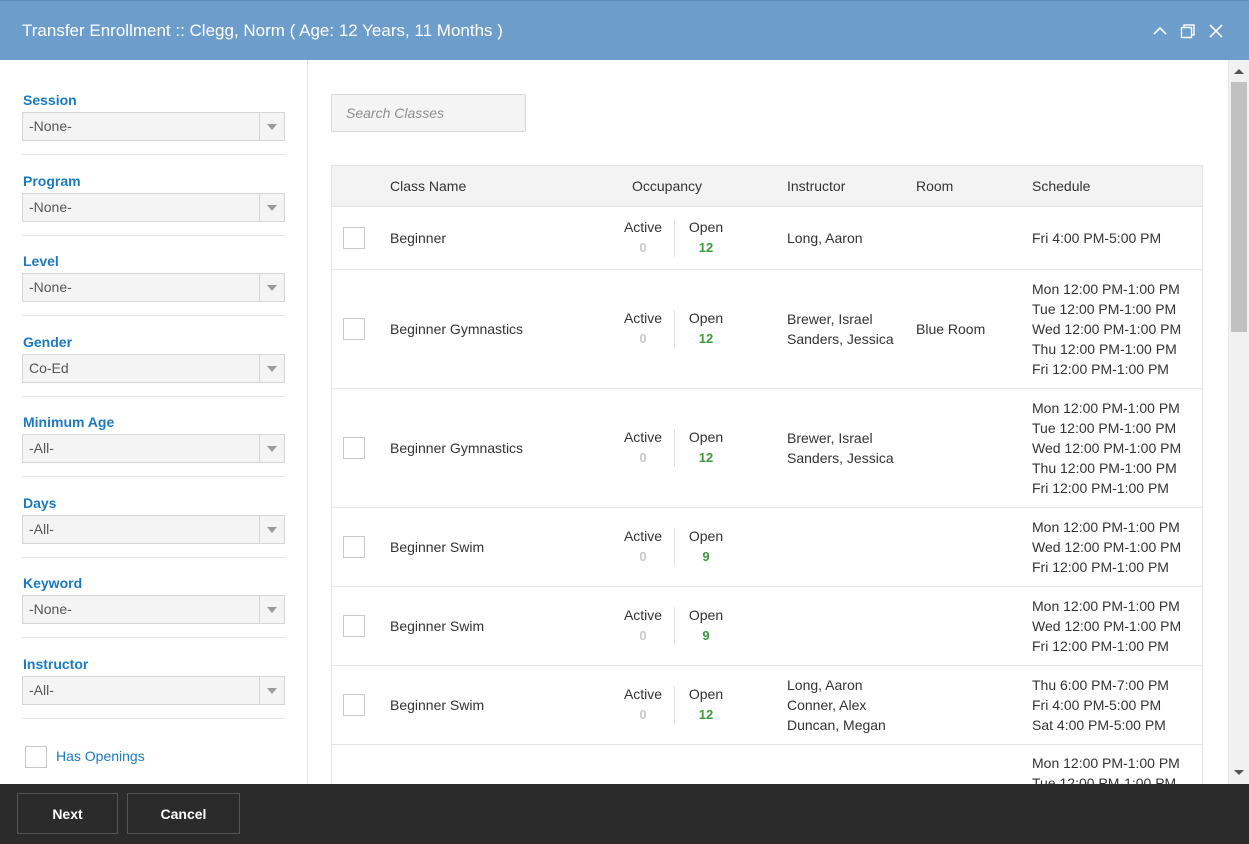 The height and width of the screenshot is (844, 1249). Describe the element at coordinates (50, 207) in the screenshot. I see `program-select-value: -None-` at that location.